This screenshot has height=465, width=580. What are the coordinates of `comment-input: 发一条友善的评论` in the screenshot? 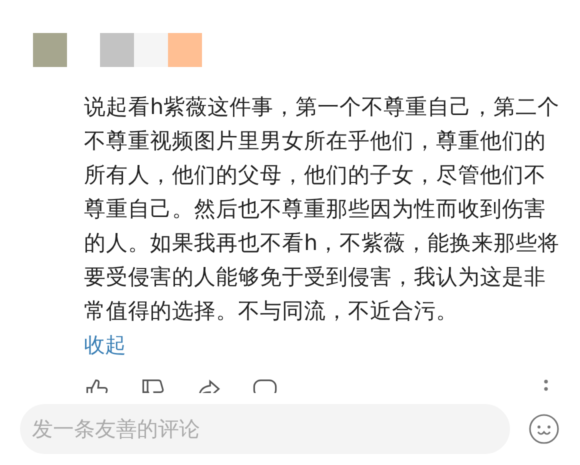 It's located at (265, 429).